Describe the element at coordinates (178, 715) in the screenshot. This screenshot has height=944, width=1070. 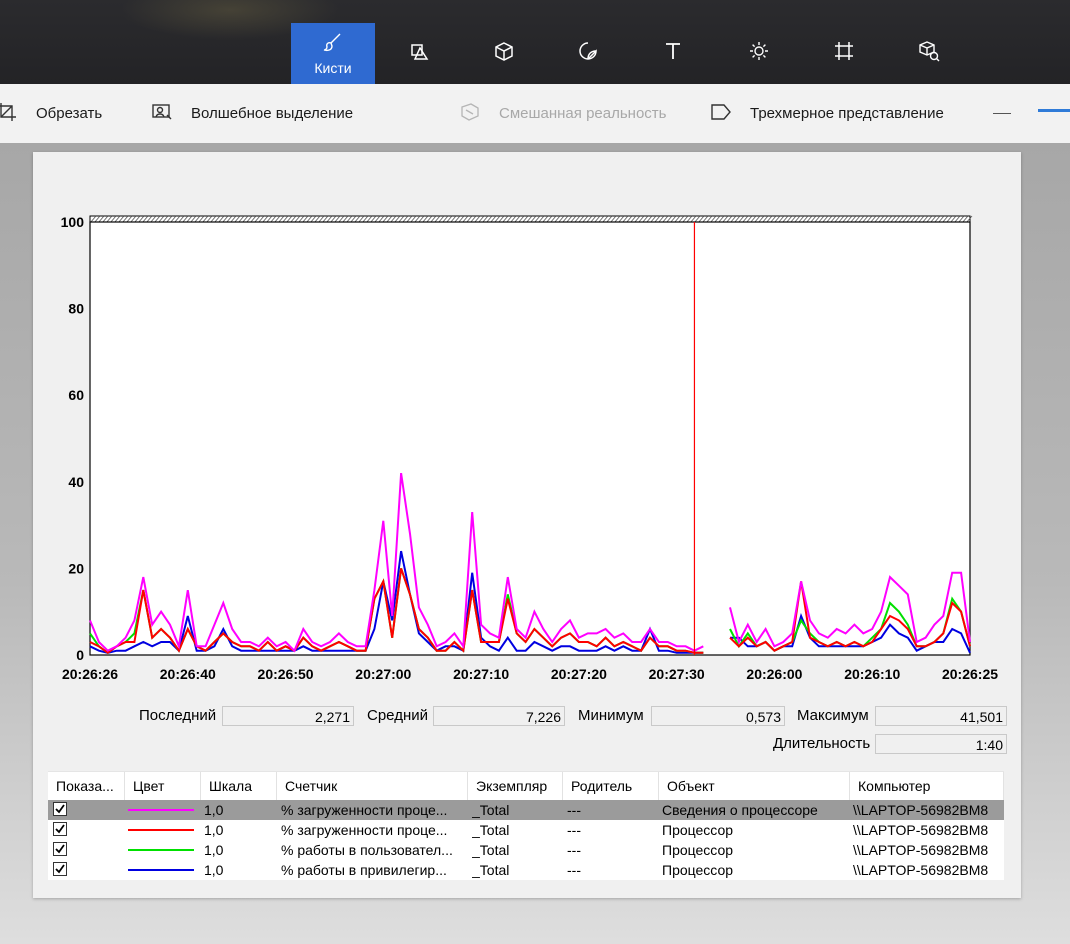
I see `last-label: Последний` at that location.